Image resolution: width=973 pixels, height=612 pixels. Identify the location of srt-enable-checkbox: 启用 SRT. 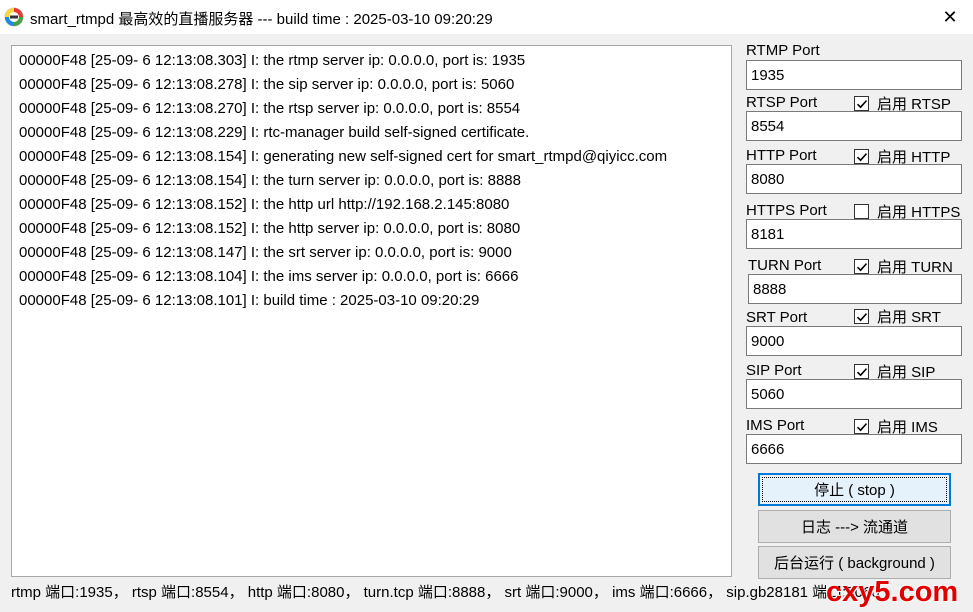
(897, 316).